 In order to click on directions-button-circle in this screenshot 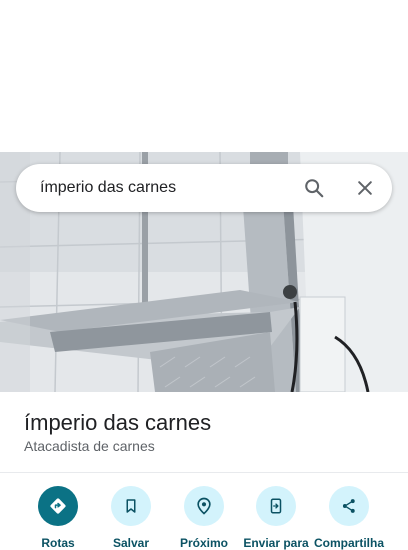, I will do `click(58, 506)`.